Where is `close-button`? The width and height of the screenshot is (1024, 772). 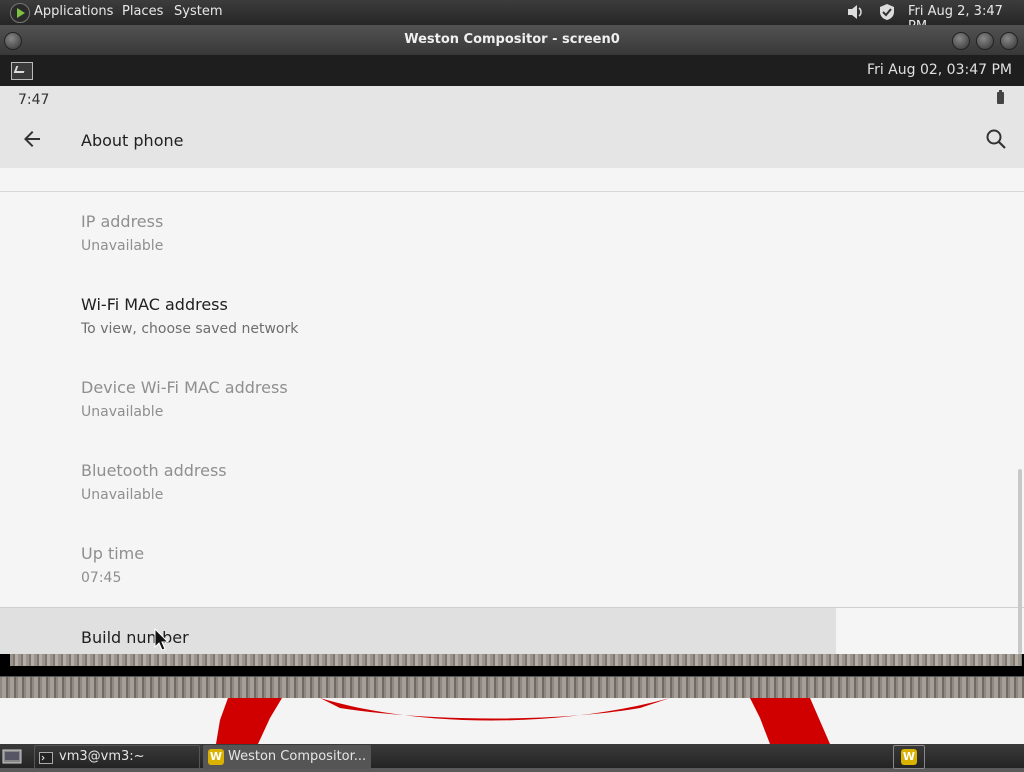 close-button is located at coordinates (1009, 41).